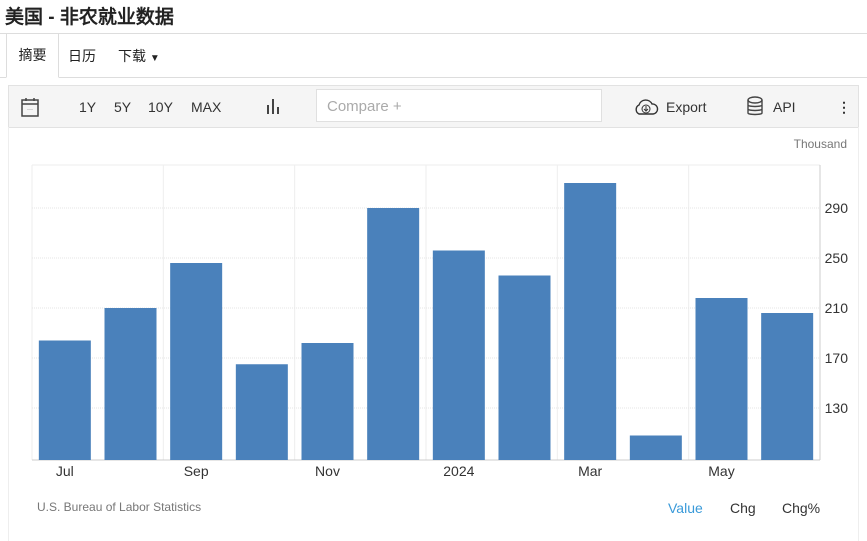  What do you see at coordinates (837, 308) in the screenshot?
I see `y-tick-label: 210` at bounding box center [837, 308].